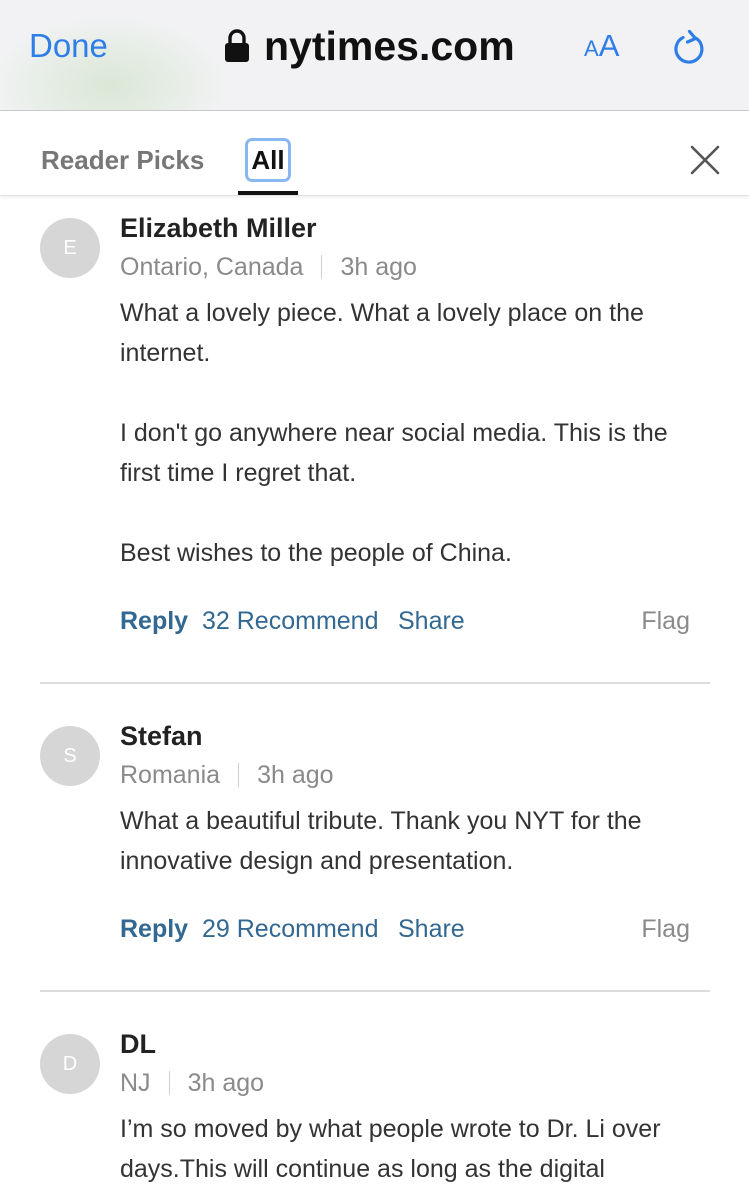 Image resolution: width=749 pixels, height=1189 pixels. I want to click on tab-all: All, so click(268, 160).